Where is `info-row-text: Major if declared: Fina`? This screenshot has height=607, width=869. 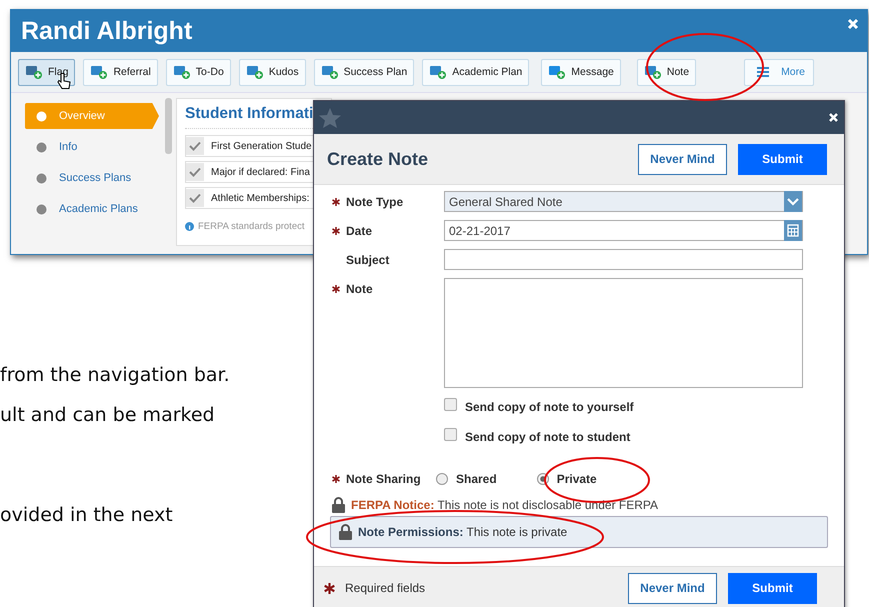
info-row-text: Major if declared: Fina is located at coordinates (260, 172).